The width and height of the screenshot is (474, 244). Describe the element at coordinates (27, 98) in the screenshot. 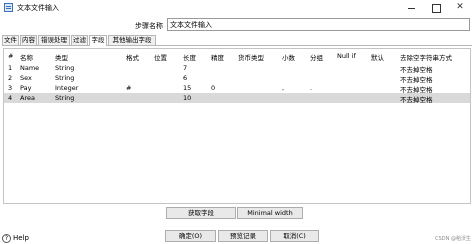

I see `field-name: Area` at that location.